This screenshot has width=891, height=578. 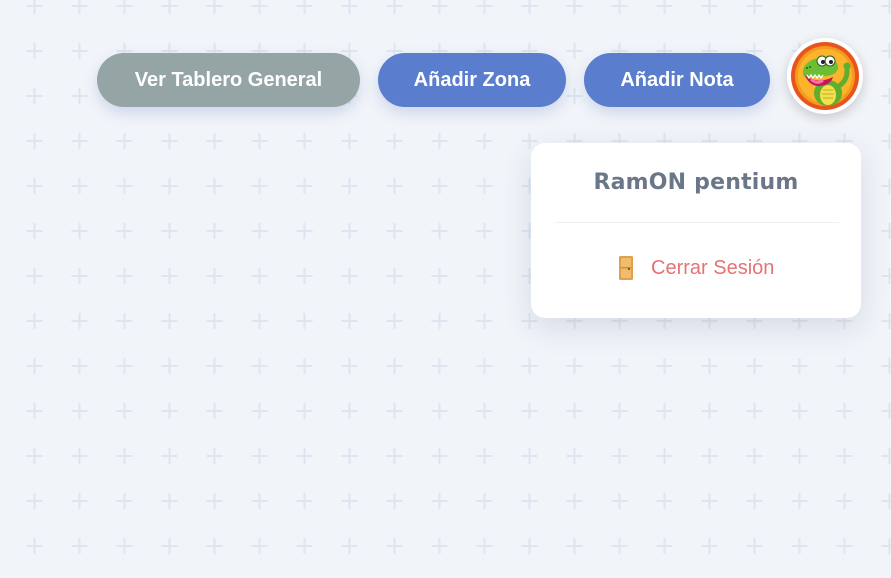 I want to click on door-icon, so click(x=626, y=268).